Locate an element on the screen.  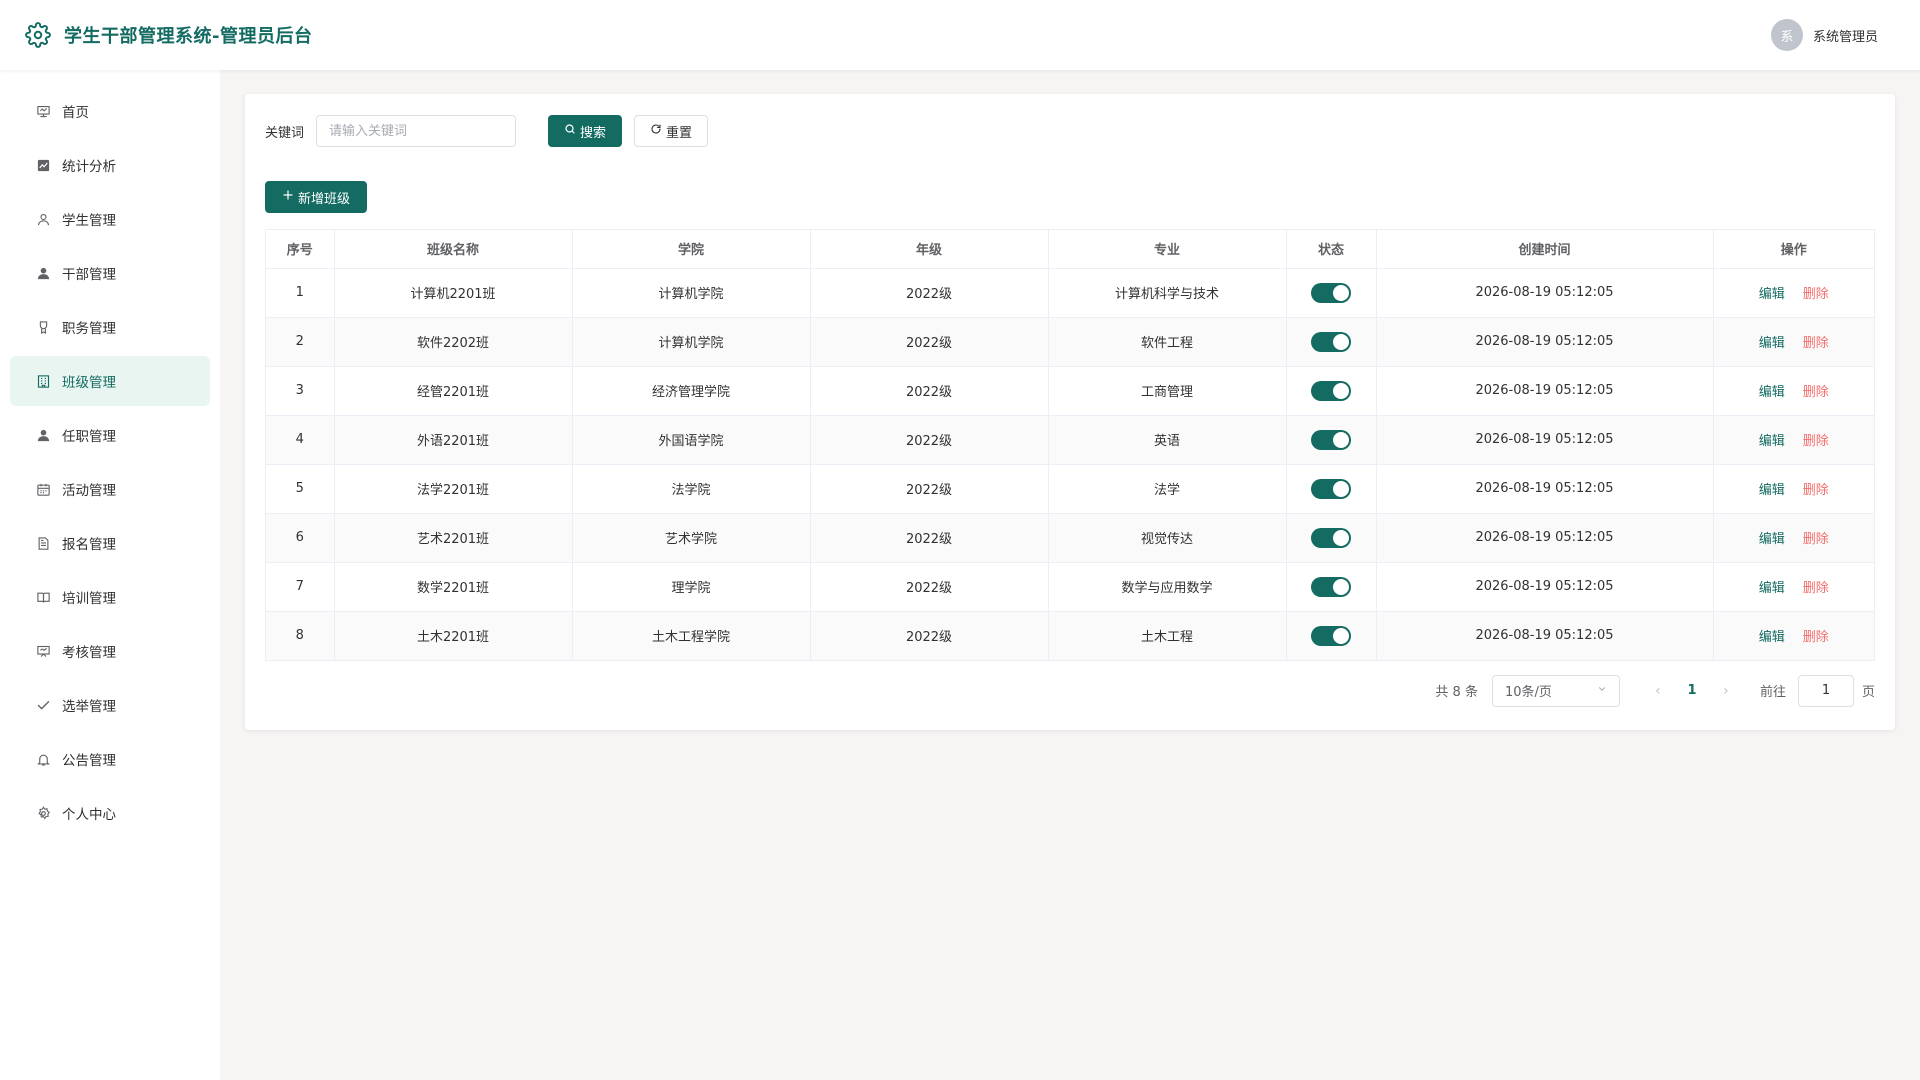
pagination: 共 8 条 10条/页 ‹ 1 › 前往 页 is located at coordinates (1070, 690).